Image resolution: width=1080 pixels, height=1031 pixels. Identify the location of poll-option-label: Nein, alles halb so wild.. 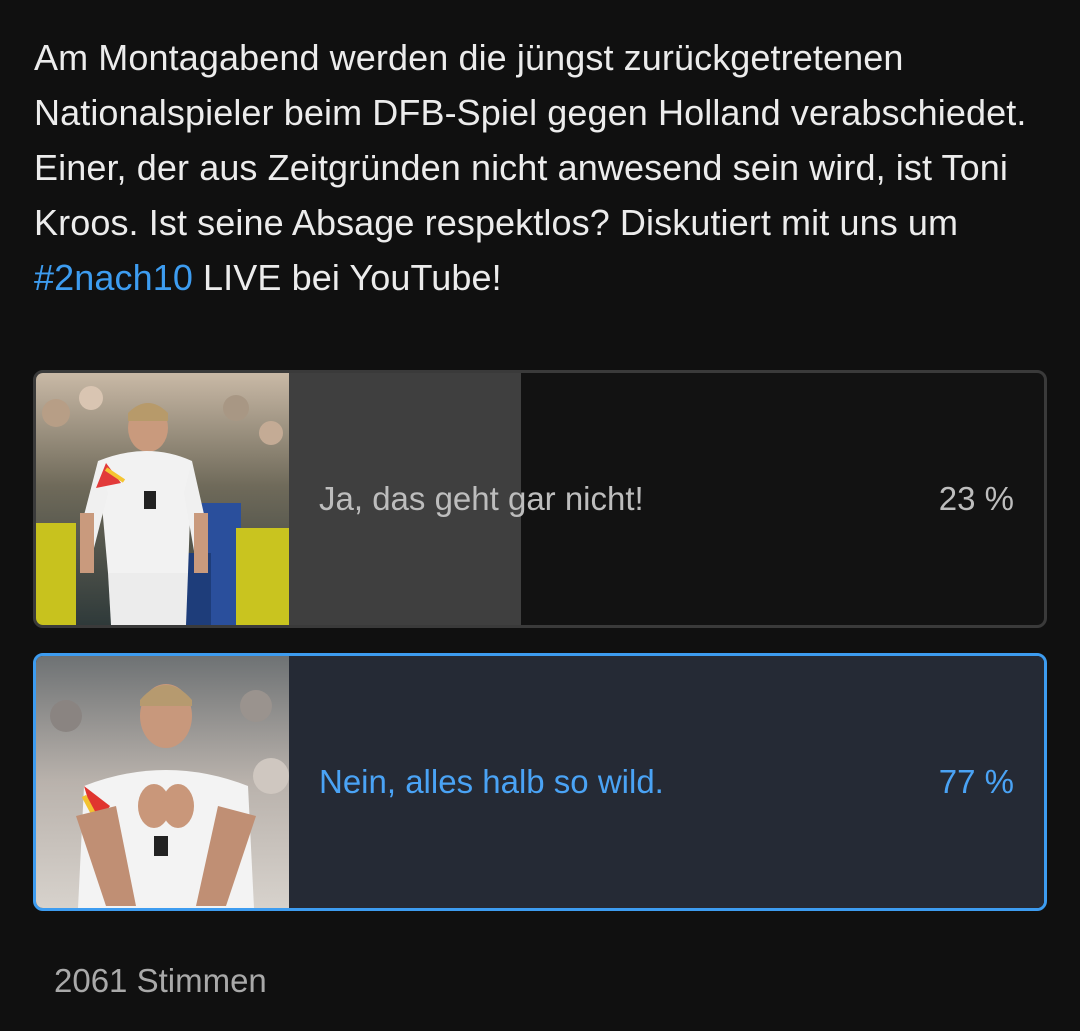
(491, 781).